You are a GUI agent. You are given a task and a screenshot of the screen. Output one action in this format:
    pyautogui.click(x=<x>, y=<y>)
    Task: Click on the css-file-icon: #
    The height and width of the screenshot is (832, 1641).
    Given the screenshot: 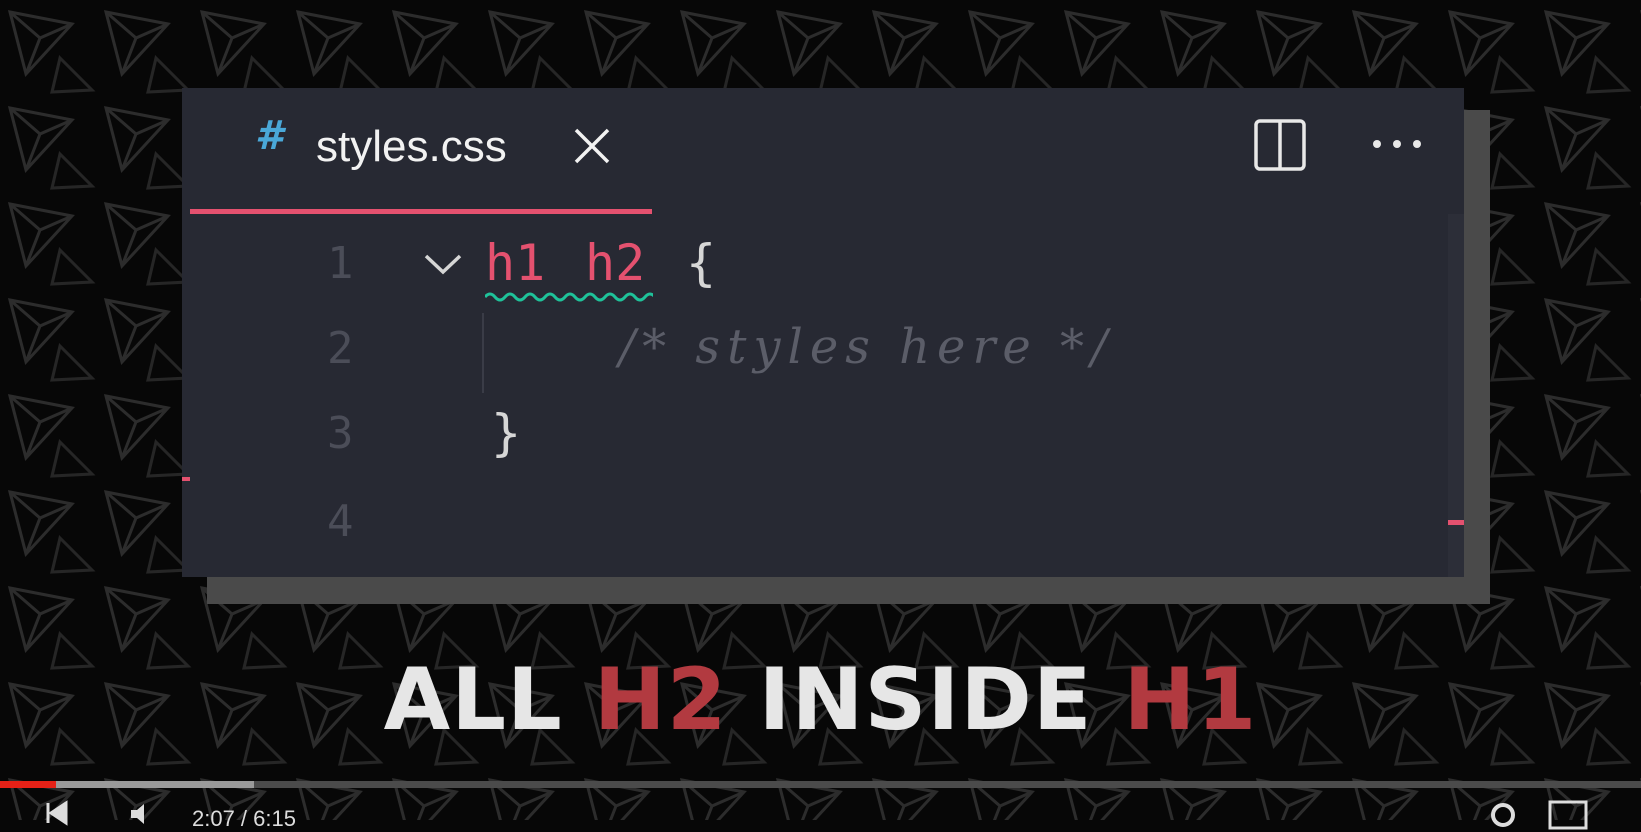 What is the action you would take?
    pyautogui.click(x=269, y=136)
    